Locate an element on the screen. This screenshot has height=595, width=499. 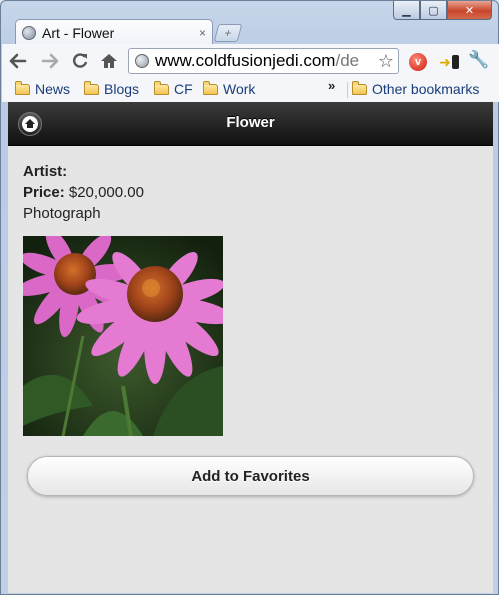
bookmark-cf: CF is located at coordinates (173, 88).